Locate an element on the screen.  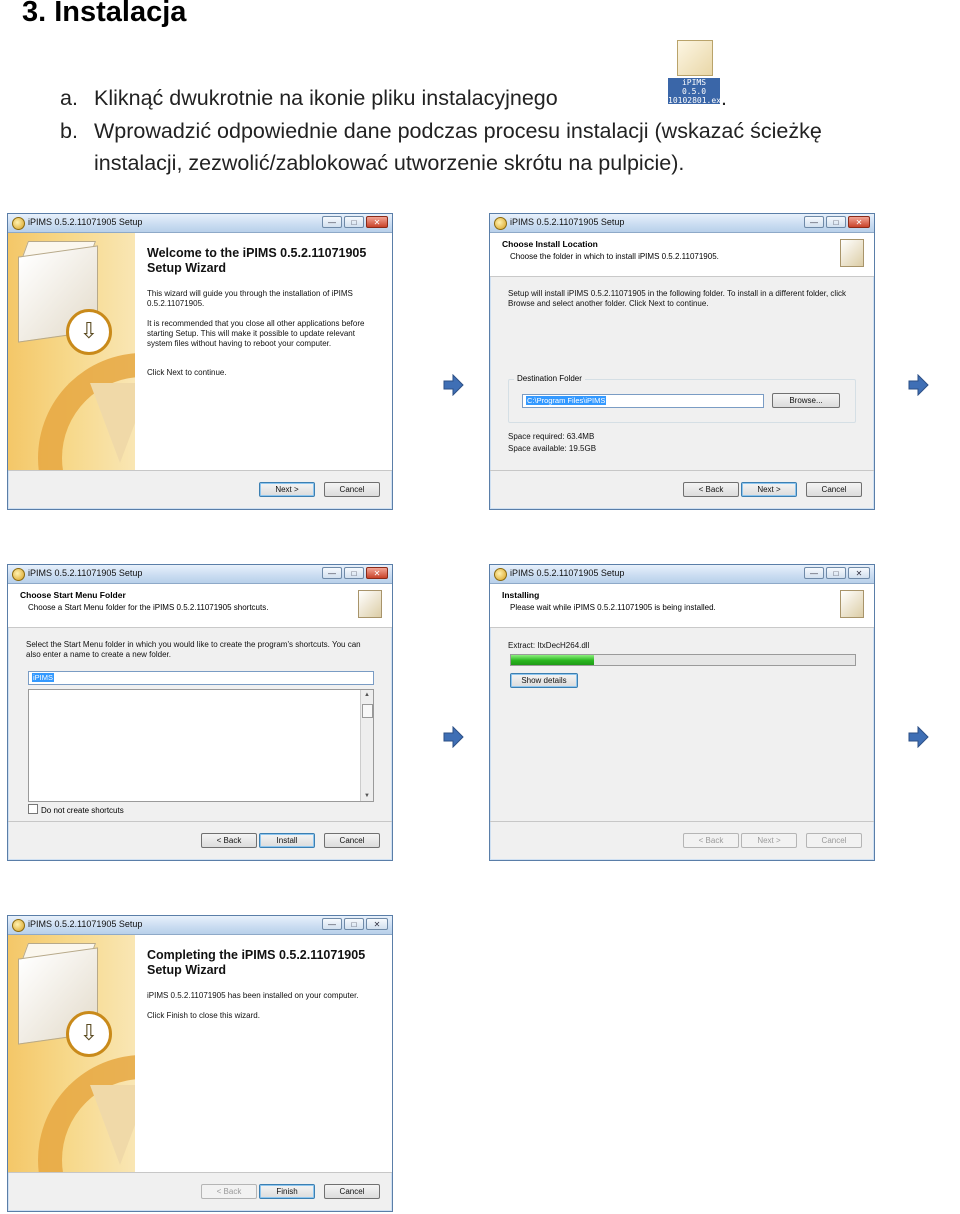
scroll-up-icon: ▲ is located at coordinates (367, 695).